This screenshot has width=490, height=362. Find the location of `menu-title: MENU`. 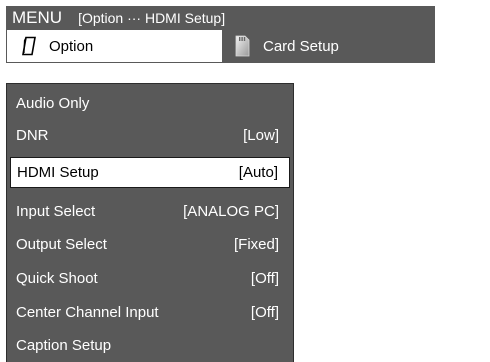

menu-title: MENU is located at coordinates (37, 17).